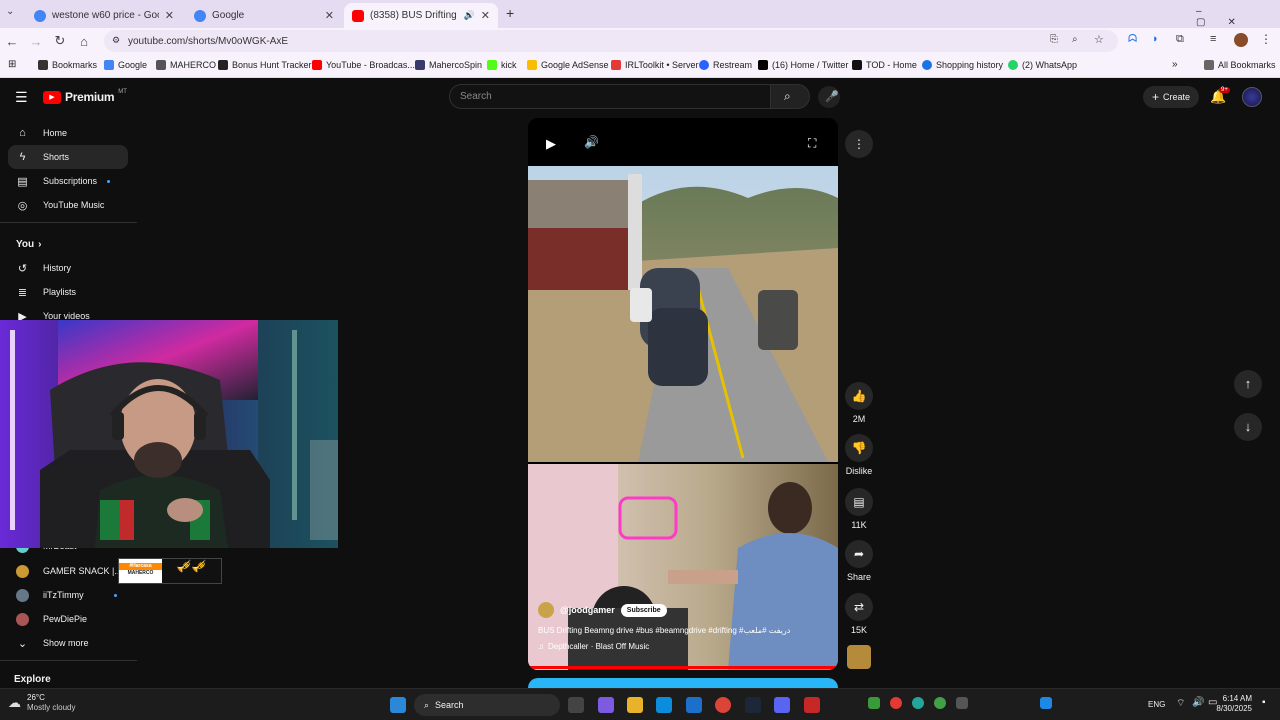 The width and height of the screenshot is (1280, 720). Describe the element at coordinates (68, 595) in the screenshot. I see `sidebar-sub-iitztimmy: iiTzTimmy` at that location.